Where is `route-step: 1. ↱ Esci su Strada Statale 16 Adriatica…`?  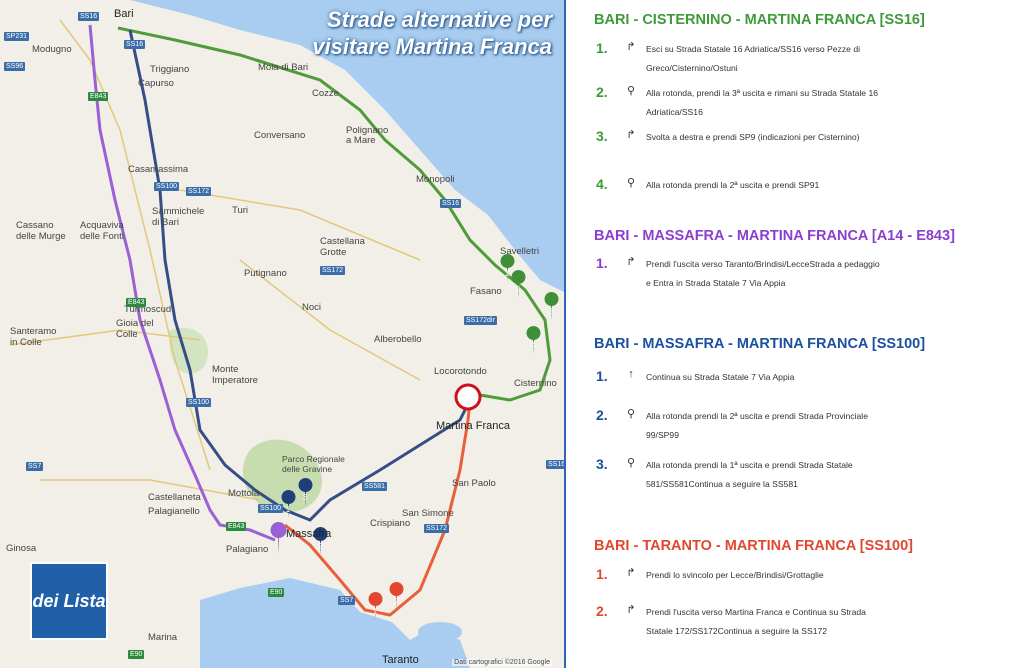
route-step: 1. ↱ Esci su Strada Statale 16 Adriatica… is located at coordinates (796, 58).